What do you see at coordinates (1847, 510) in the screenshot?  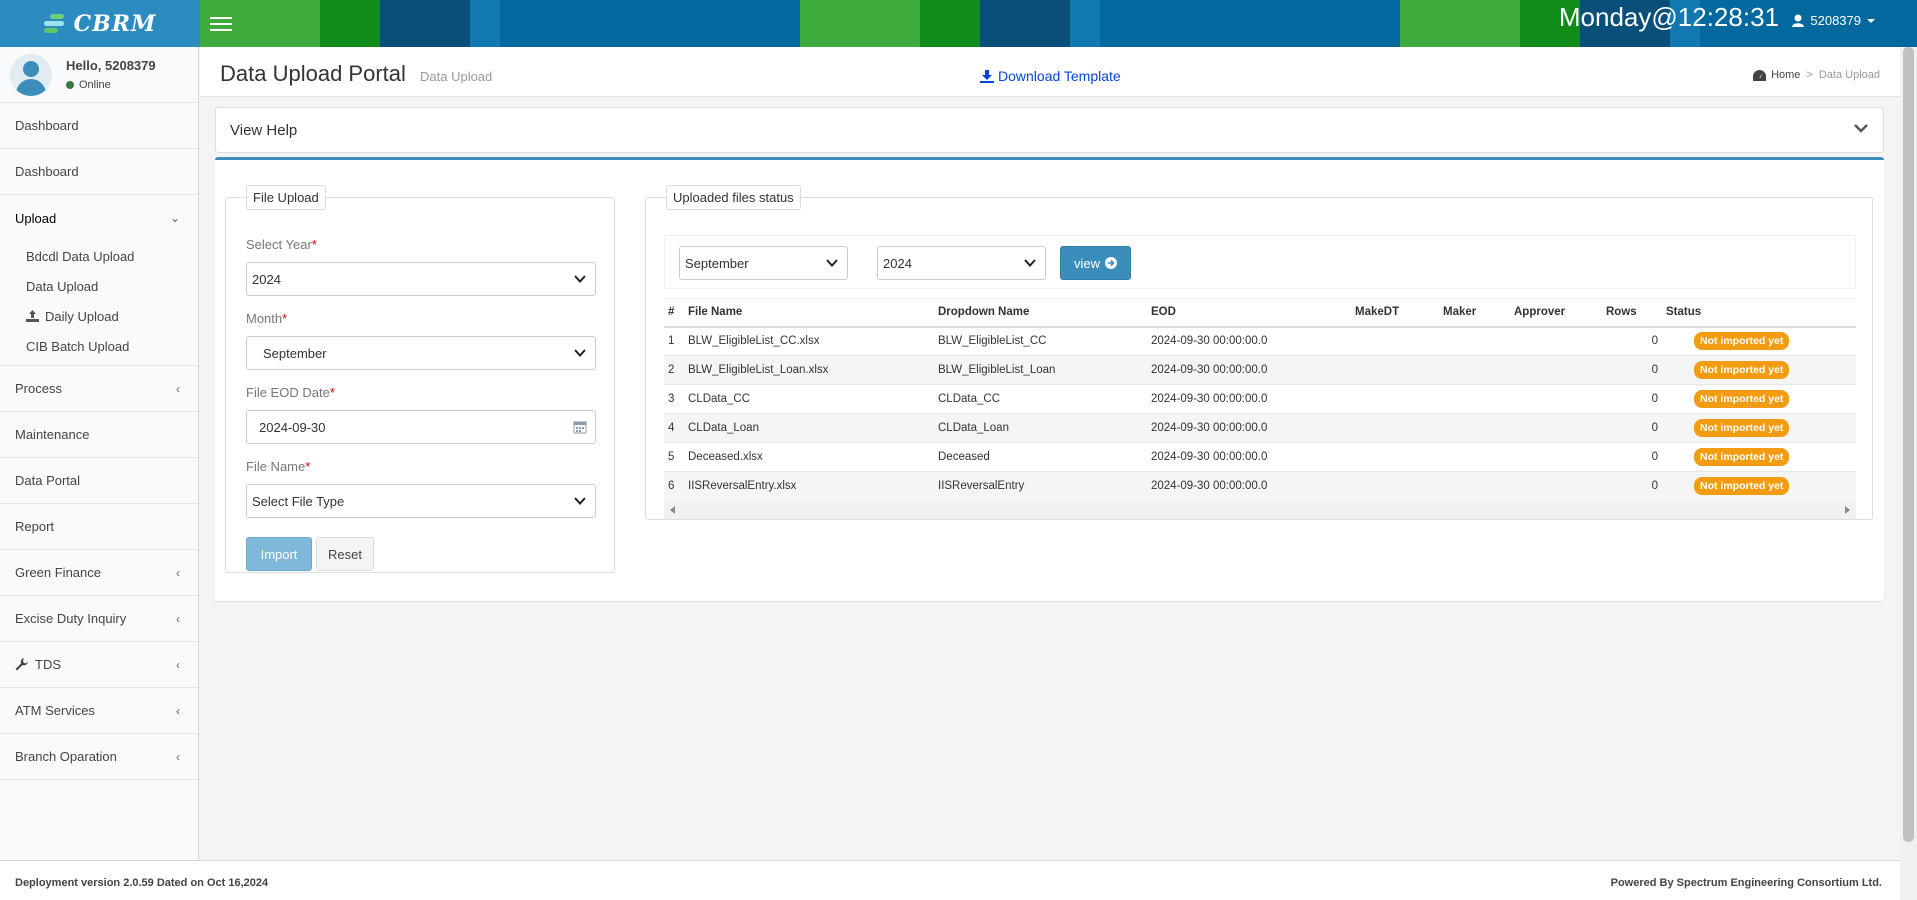 I see `scroll-right-icon` at bounding box center [1847, 510].